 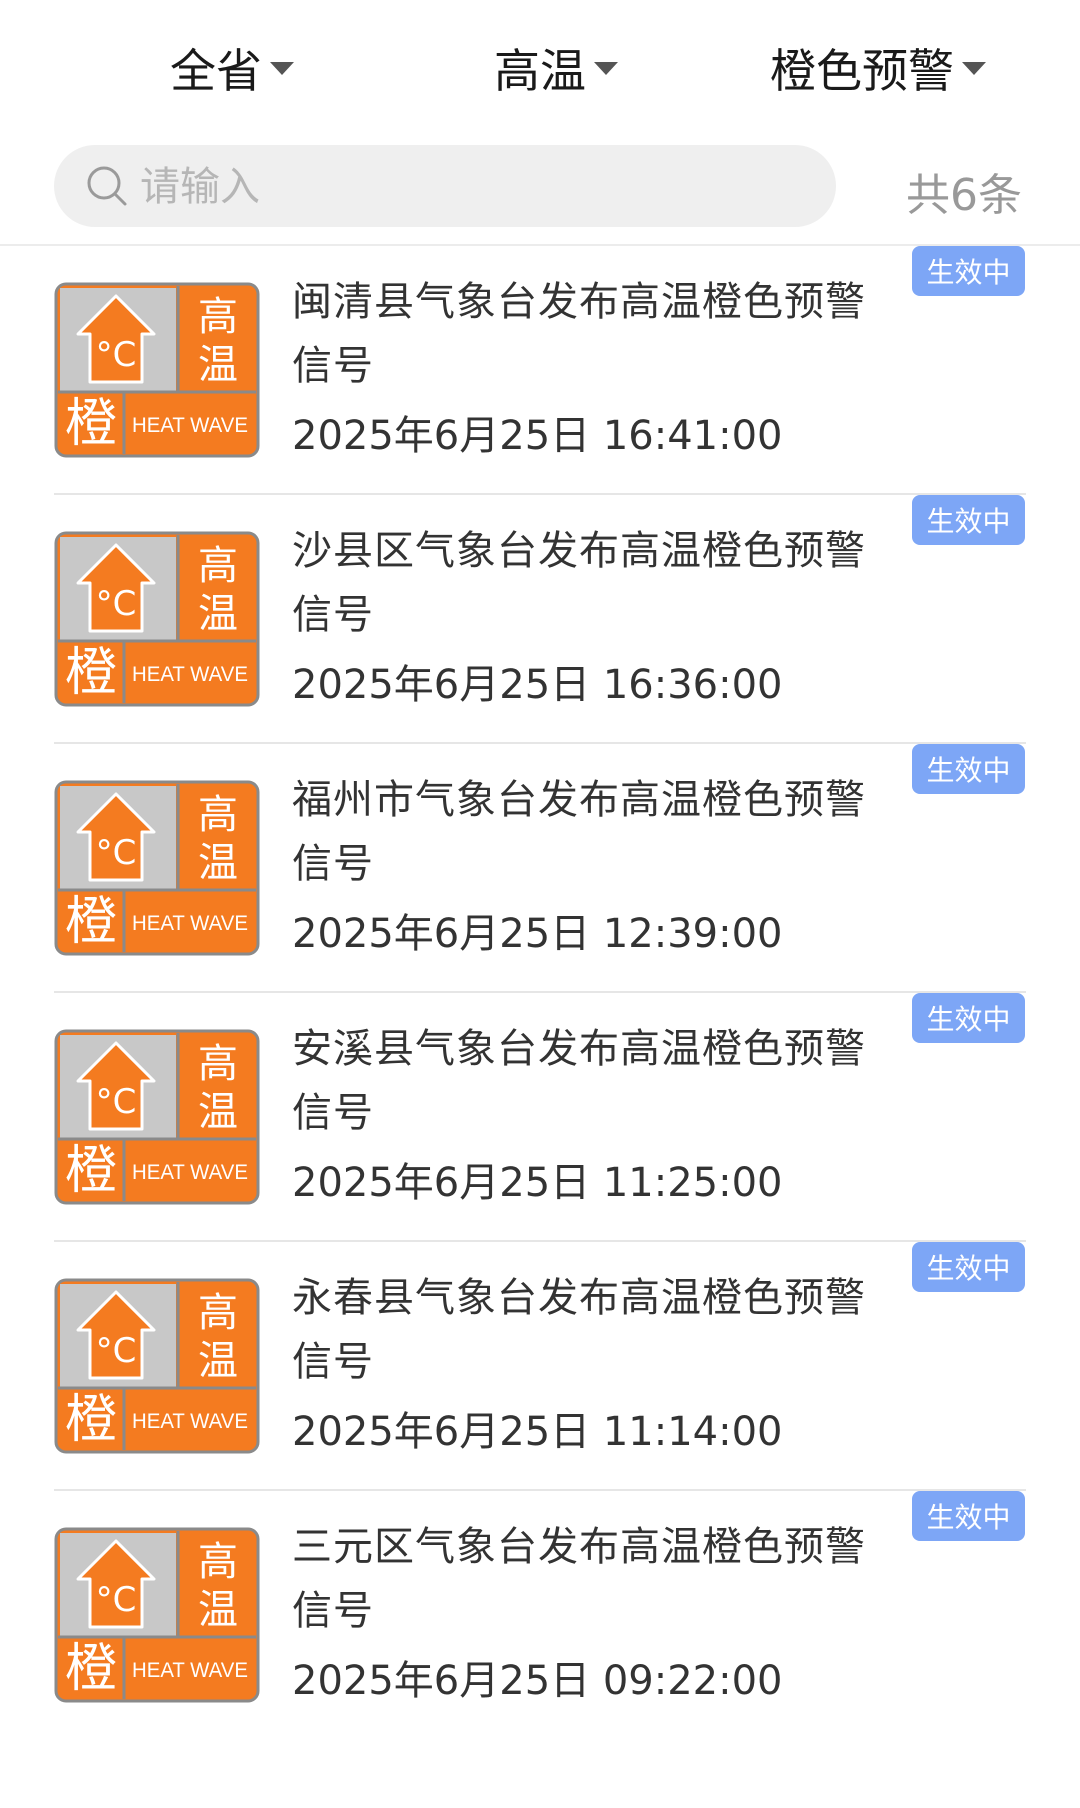 I want to click on warning-title: 福州市气象台发布高温橙色预警信号, so click(x=579, y=832).